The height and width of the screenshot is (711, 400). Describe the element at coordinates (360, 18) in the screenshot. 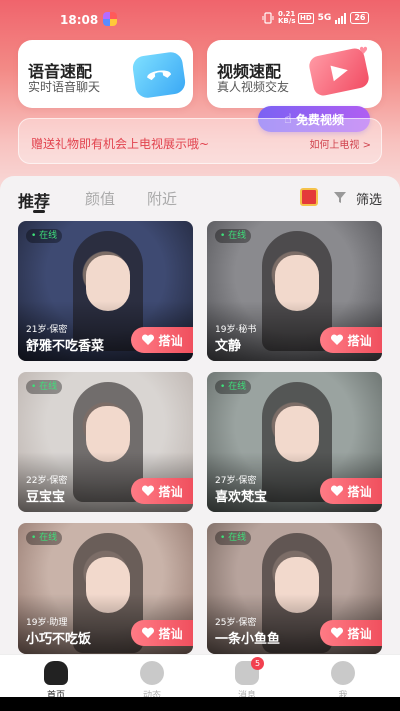

I see `battery-icon: 26` at that location.